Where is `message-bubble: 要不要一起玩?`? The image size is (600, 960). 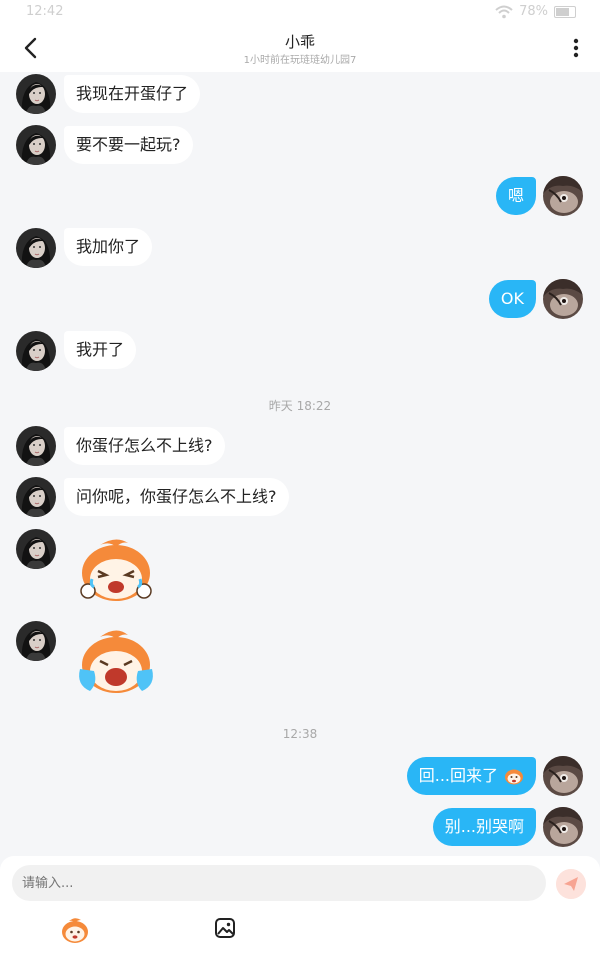
message-bubble: 要不要一起玩? is located at coordinates (128, 145).